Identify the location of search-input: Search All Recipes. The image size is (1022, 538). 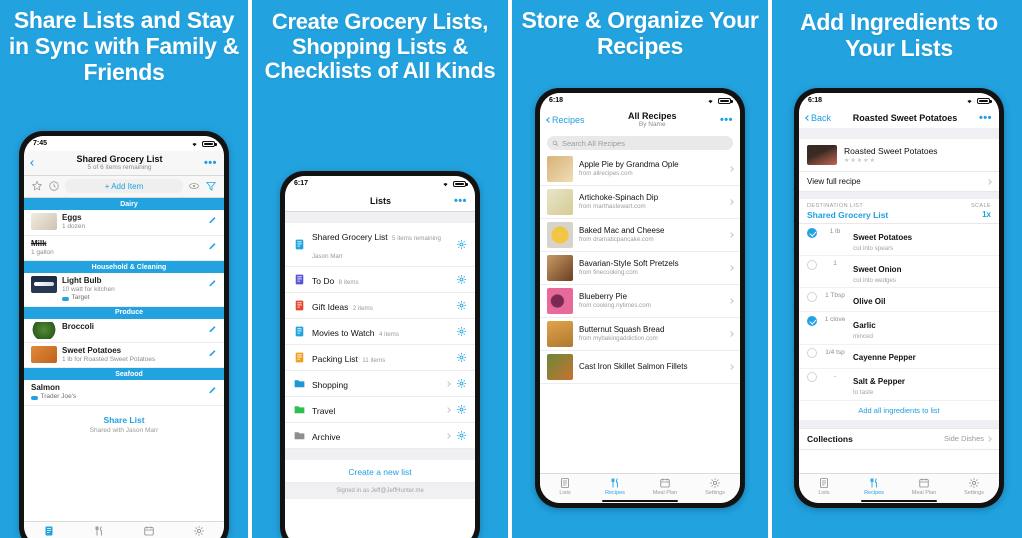
(640, 143).